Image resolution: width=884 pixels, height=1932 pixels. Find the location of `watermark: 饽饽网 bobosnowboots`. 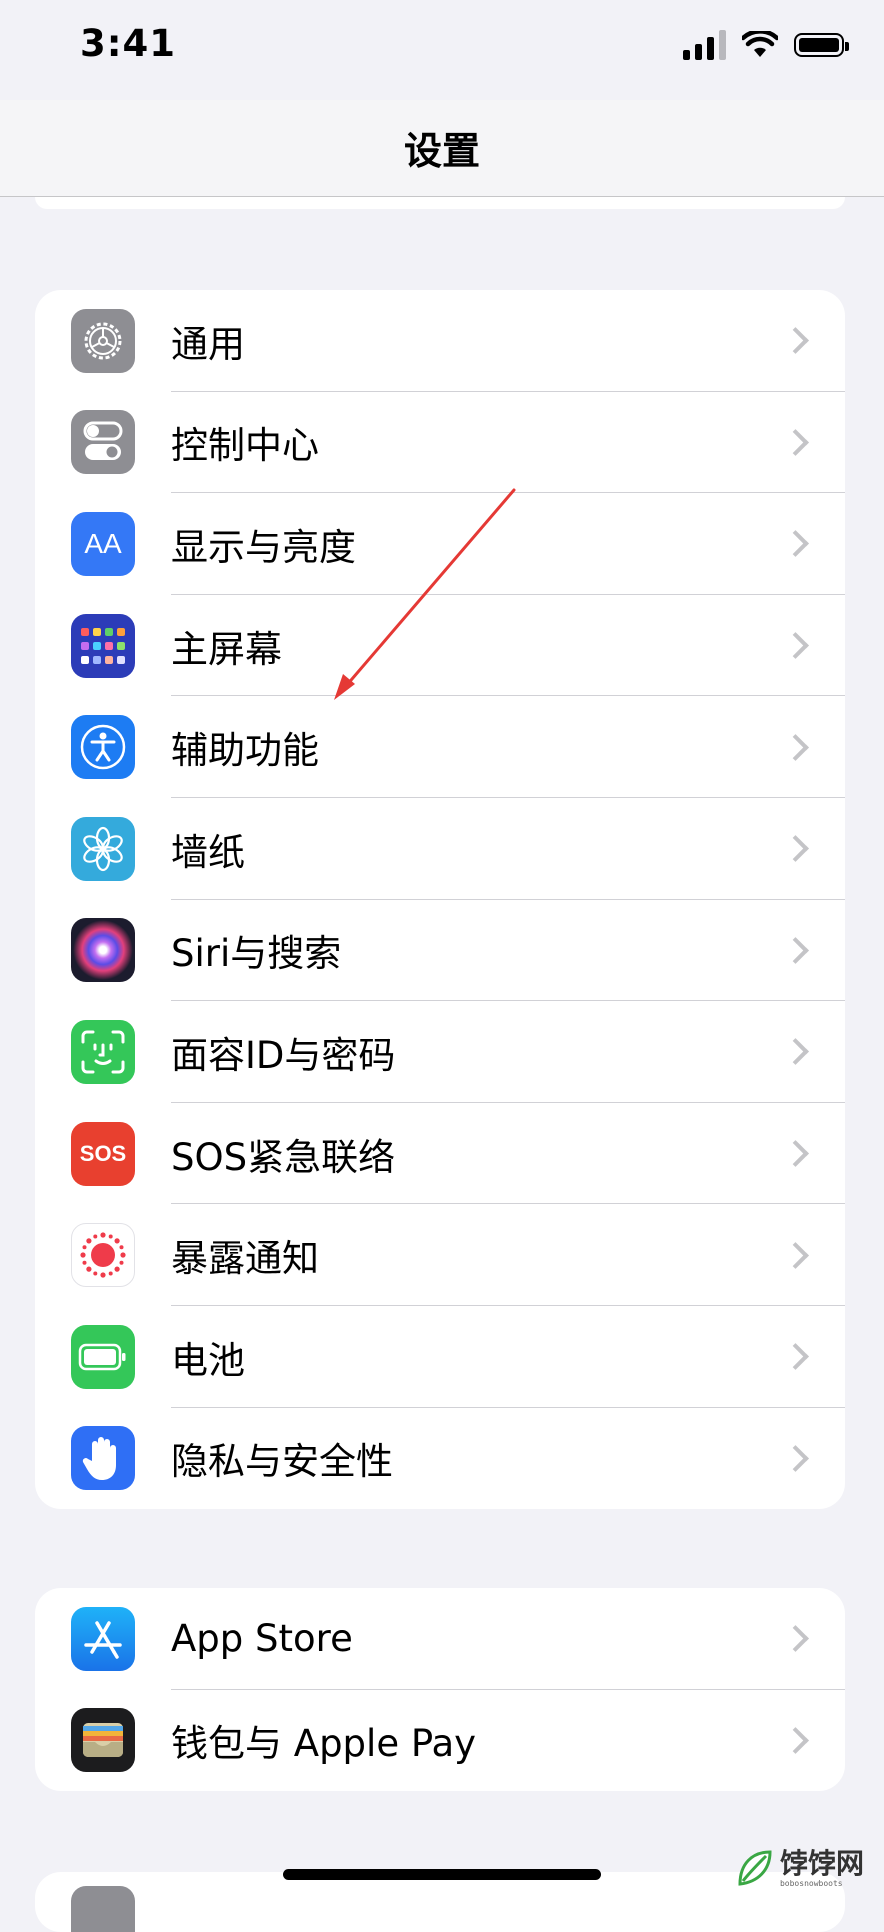

watermark: 饽饽网 bobosnowboots is located at coordinates (799, 1868).